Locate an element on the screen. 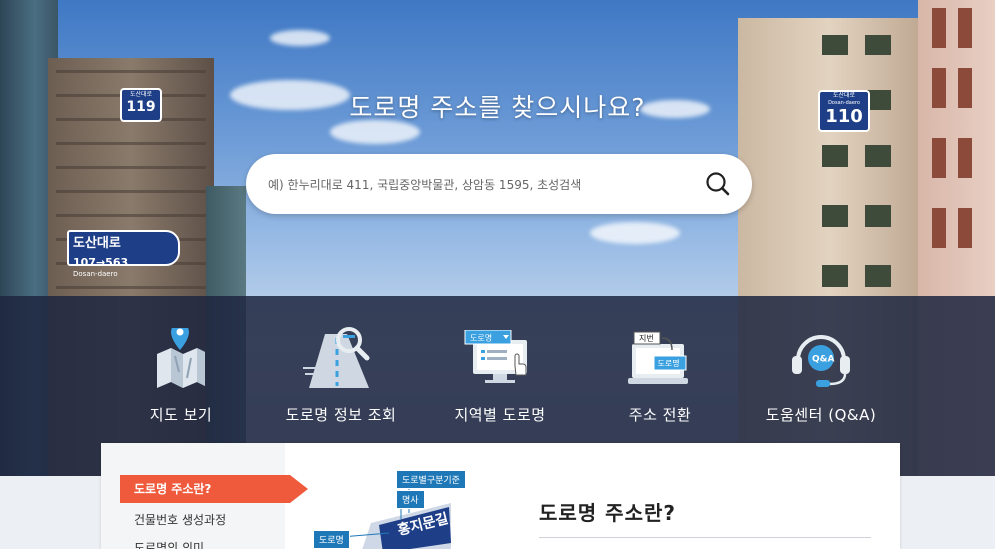 The image size is (995, 549). headset-icon: Q&A is located at coordinates (821, 361).